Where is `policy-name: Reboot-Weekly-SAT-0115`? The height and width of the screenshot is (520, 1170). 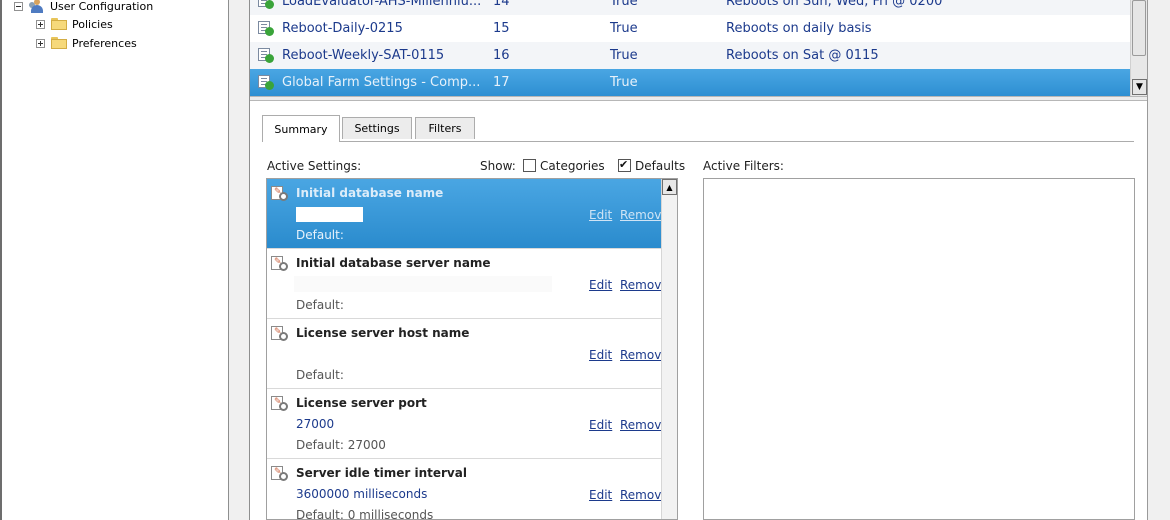 policy-name: Reboot-Weekly-SAT-0115 is located at coordinates (363, 55).